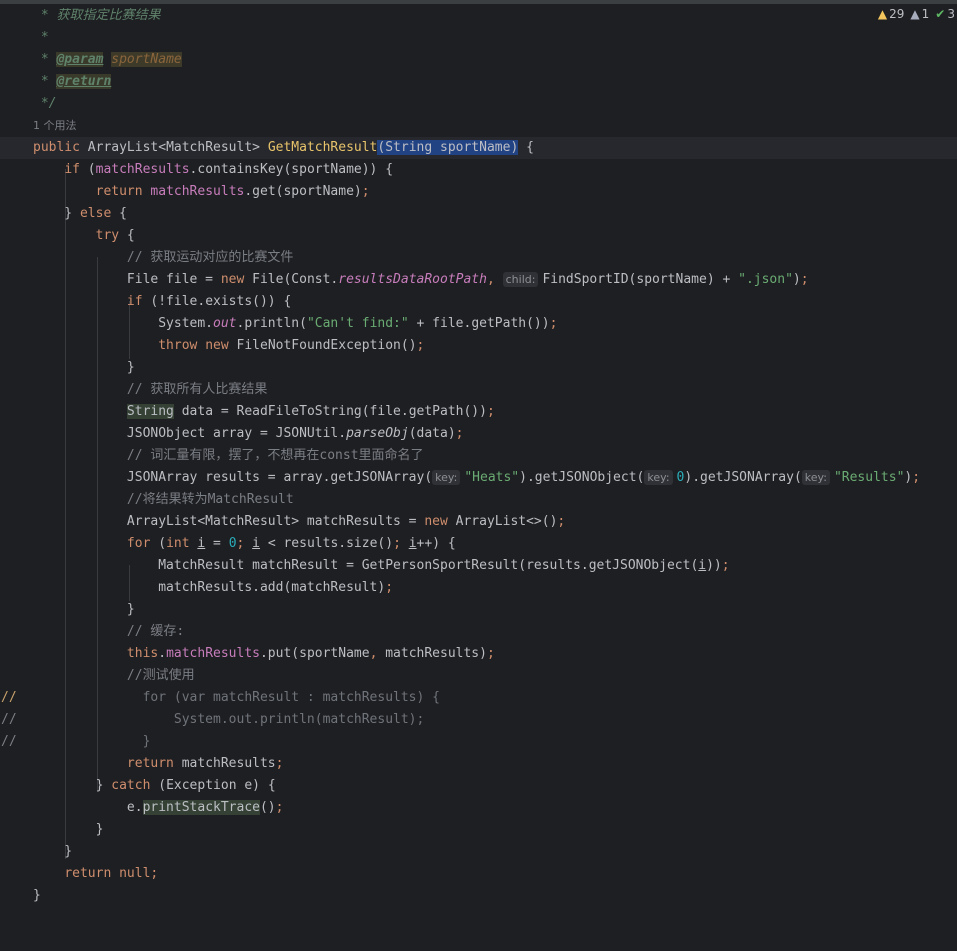 This screenshot has width=957, height=951. Describe the element at coordinates (478, 874) in the screenshot. I see `code-line: return null;` at that location.